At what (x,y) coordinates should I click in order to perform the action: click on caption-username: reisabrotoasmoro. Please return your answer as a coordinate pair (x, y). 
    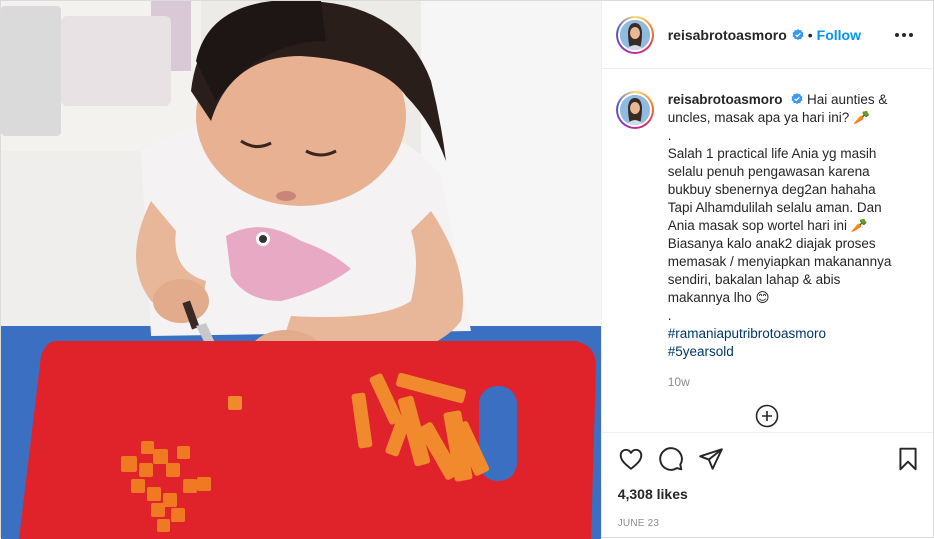
    Looking at the image, I should click on (725, 99).